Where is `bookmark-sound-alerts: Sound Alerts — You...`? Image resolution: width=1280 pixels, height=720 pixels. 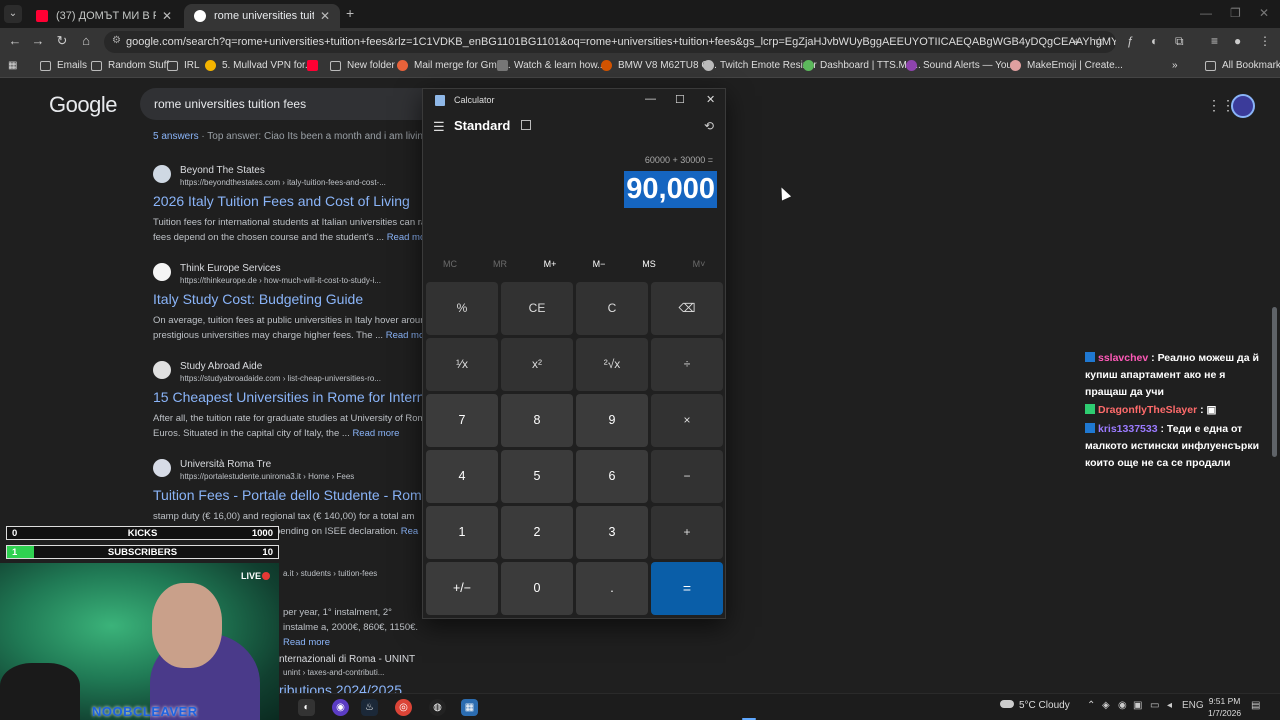
bookmark-sound-alerts: Sound Alerts — You... is located at coordinates (963, 65).